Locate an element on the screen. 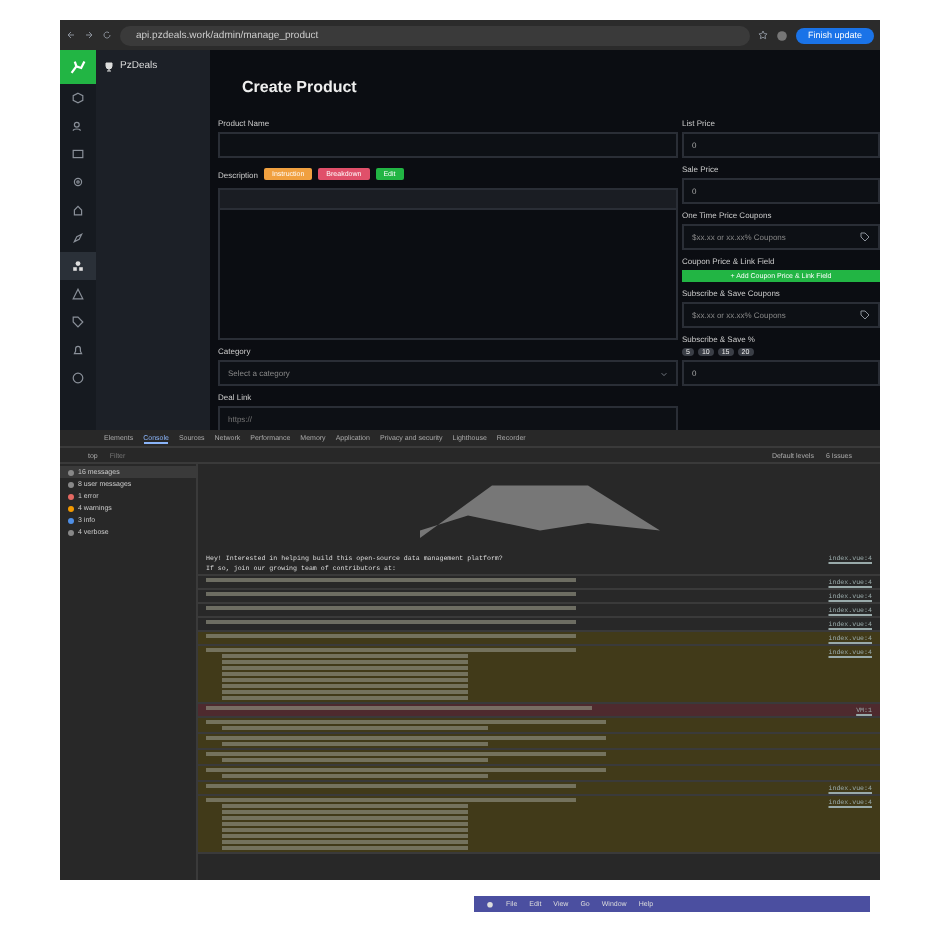 Image resolution: width=930 pixels, height=930 pixels. rail-item is located at coordinates (78, 266).